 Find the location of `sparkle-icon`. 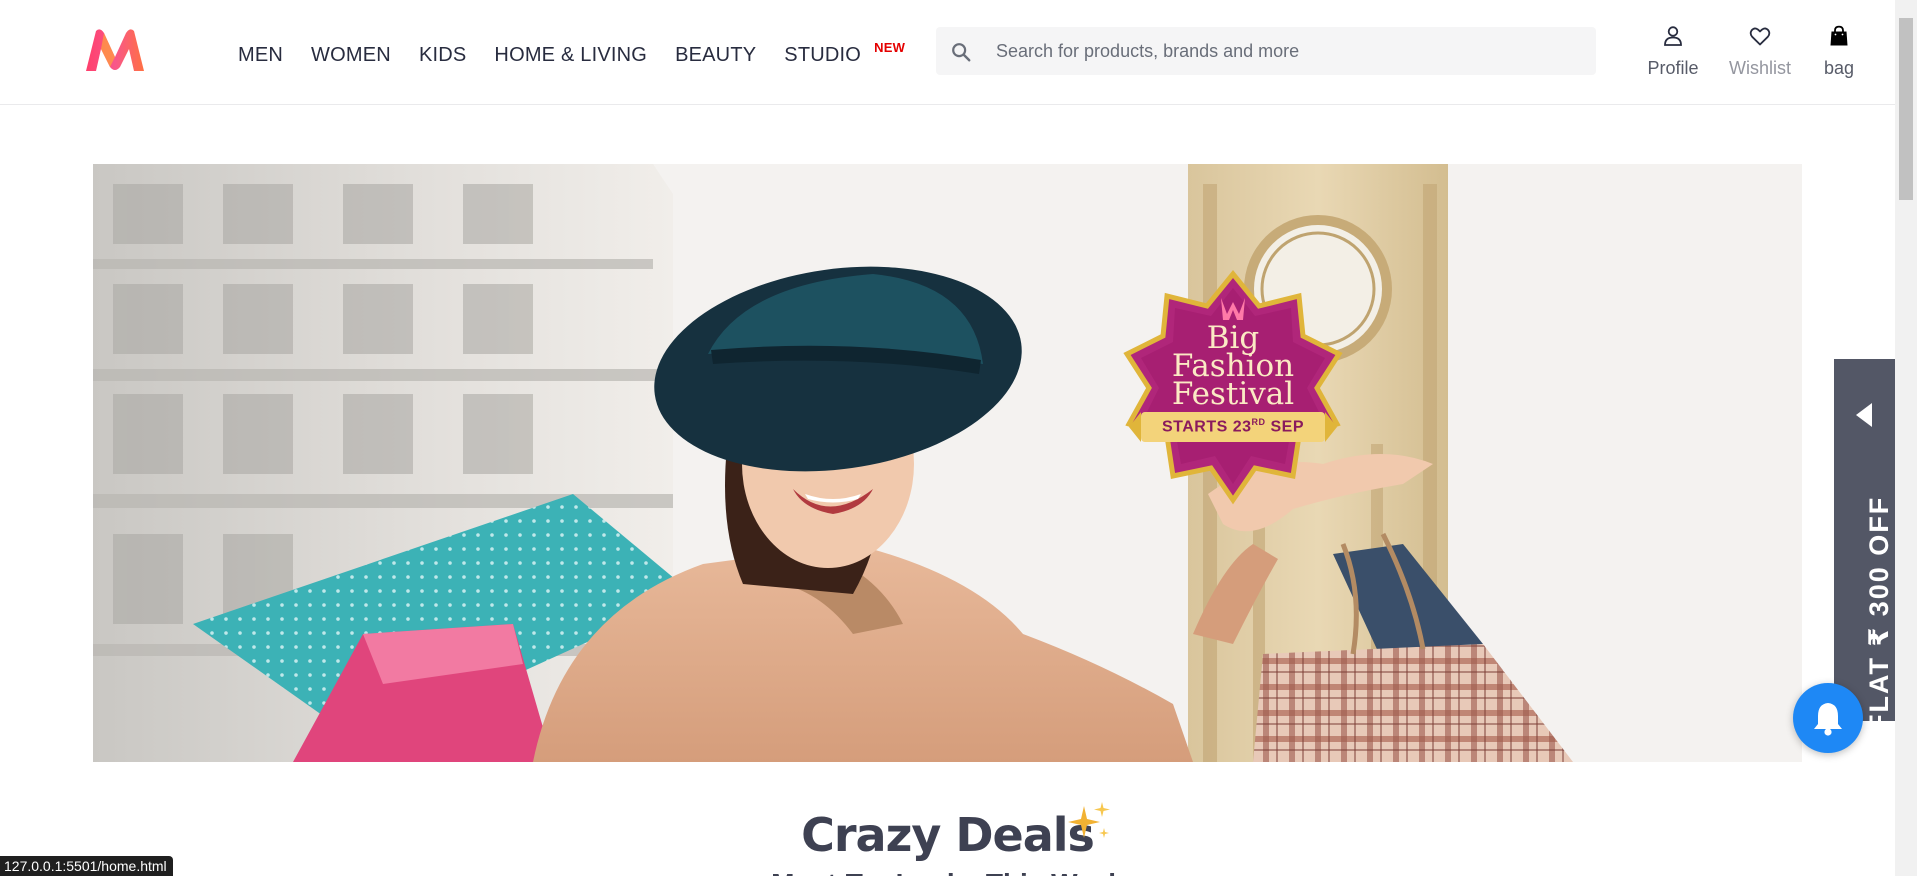

sparkle-icon is located at coordinates (1089, 820).